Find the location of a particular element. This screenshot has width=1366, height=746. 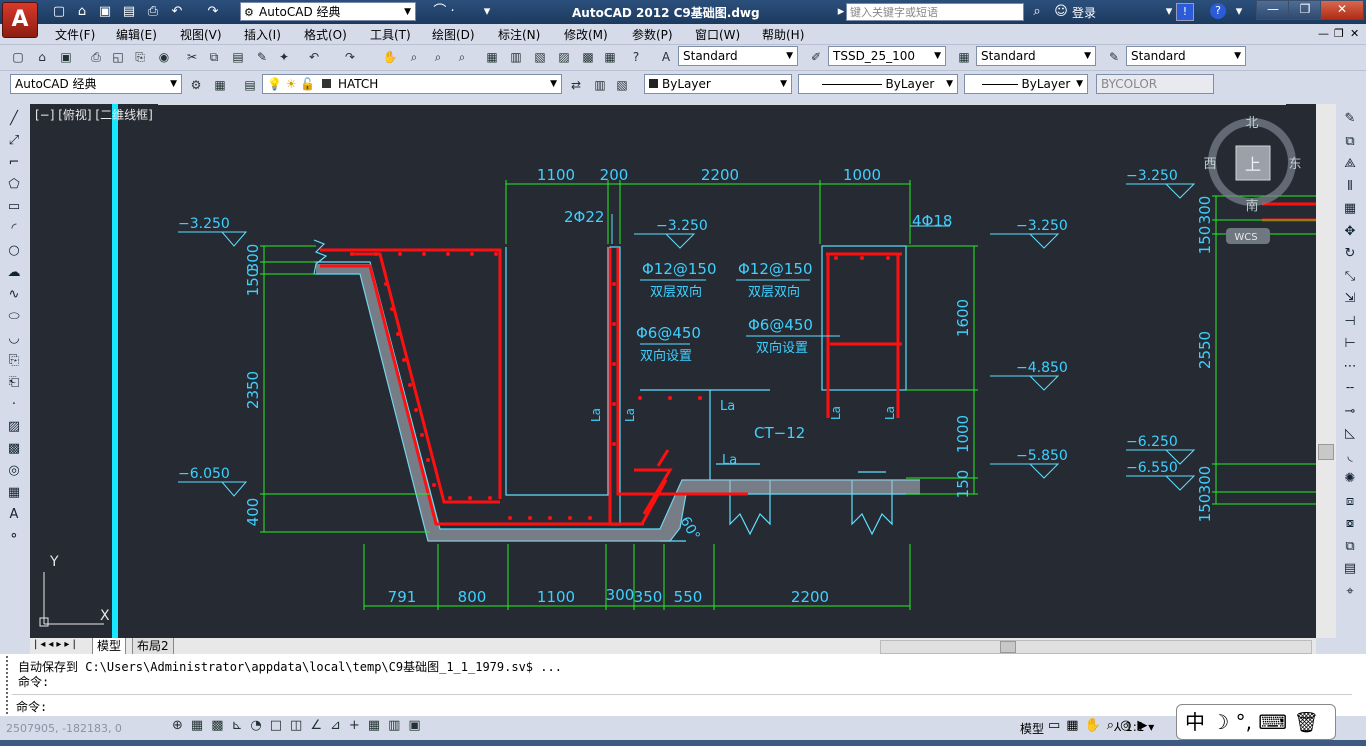

make-current-icon: ⇄ is located at coordinates (576, 85).